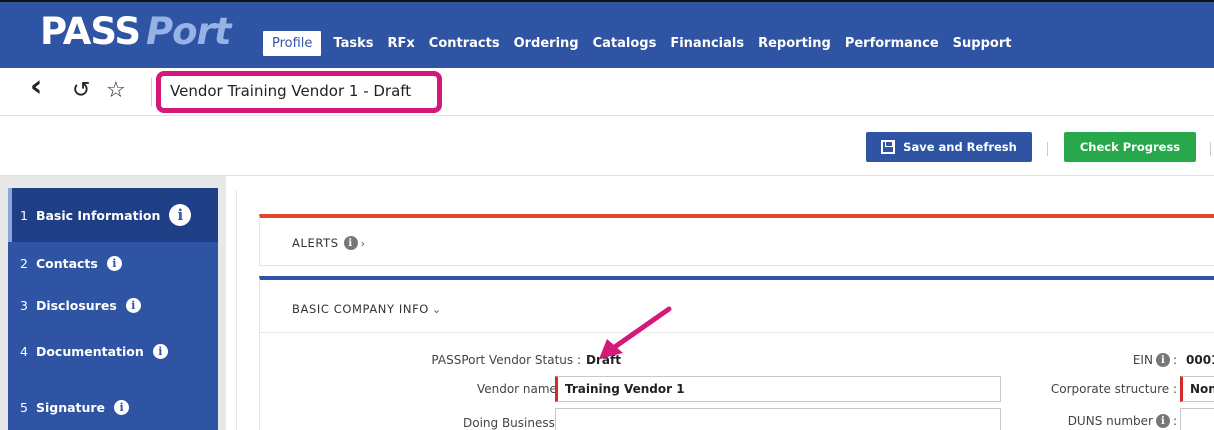  Describe the element at coordinates (24, 263) in the screenshot. I see `step-number: 2` at that location.